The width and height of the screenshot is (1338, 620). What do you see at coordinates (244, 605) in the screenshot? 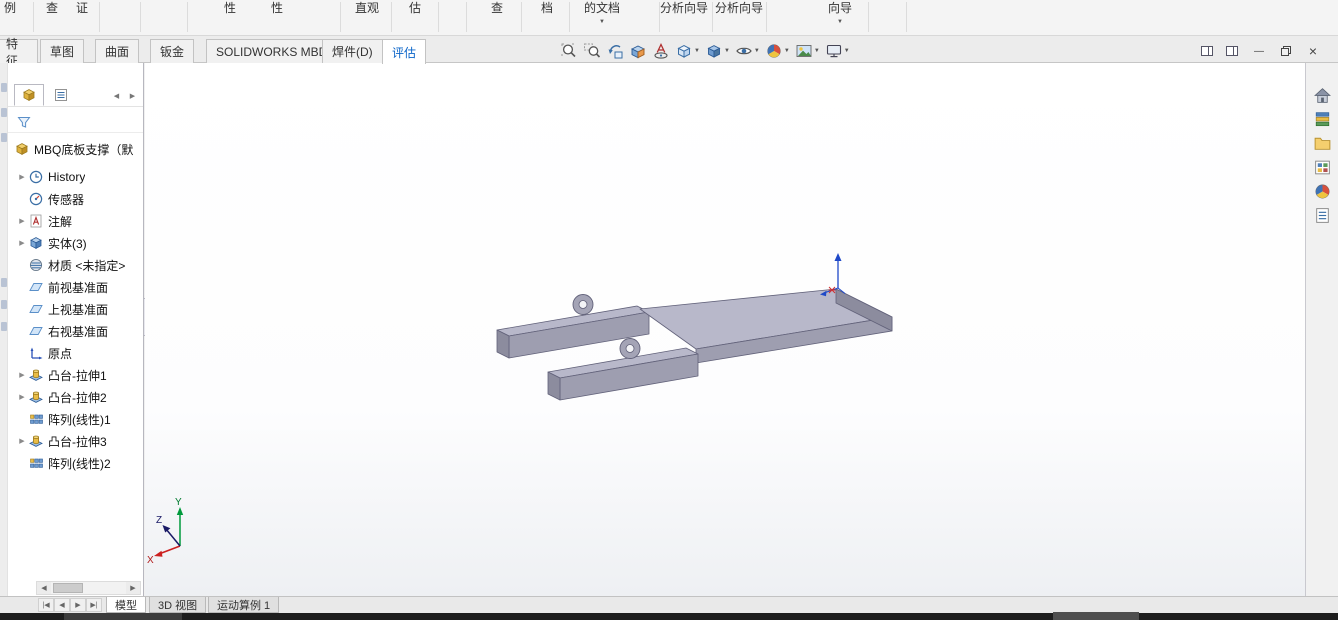
I see `tab-motion-study-1: 运动算例 1` at bounding box center [244, 605].